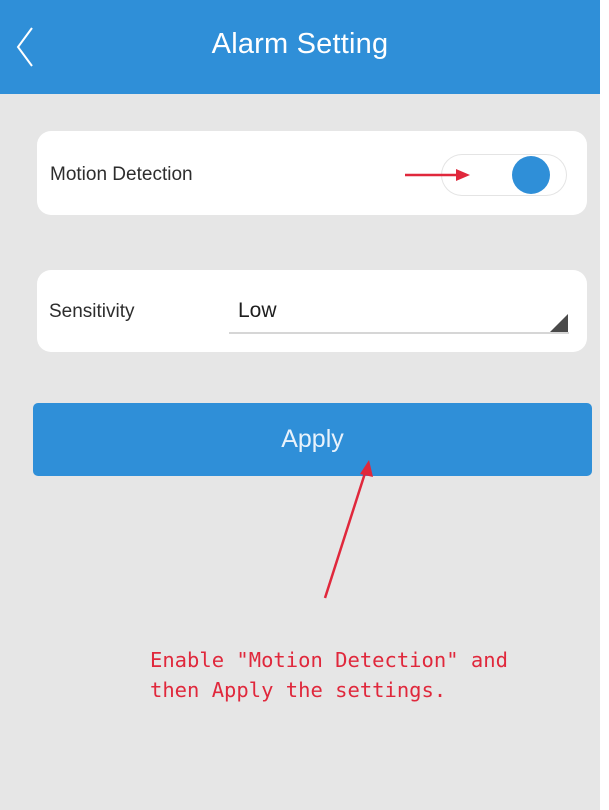  What do you see at coordinates (312, 173) in the screenshot?
I see `motion-detection-row: Motion Detection` at bounding box center [312, 173].